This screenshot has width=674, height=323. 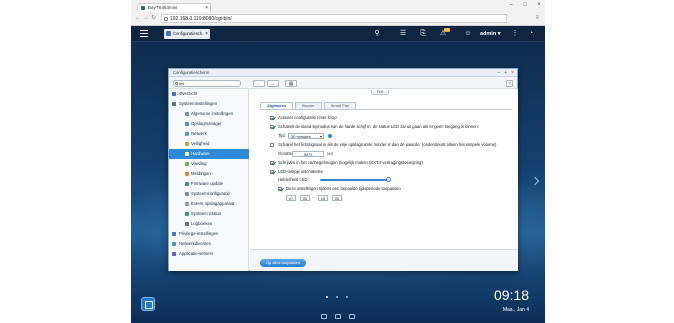 I want to click on sidebar-item-label: Opslagmanager, so click(x=206, y=123).